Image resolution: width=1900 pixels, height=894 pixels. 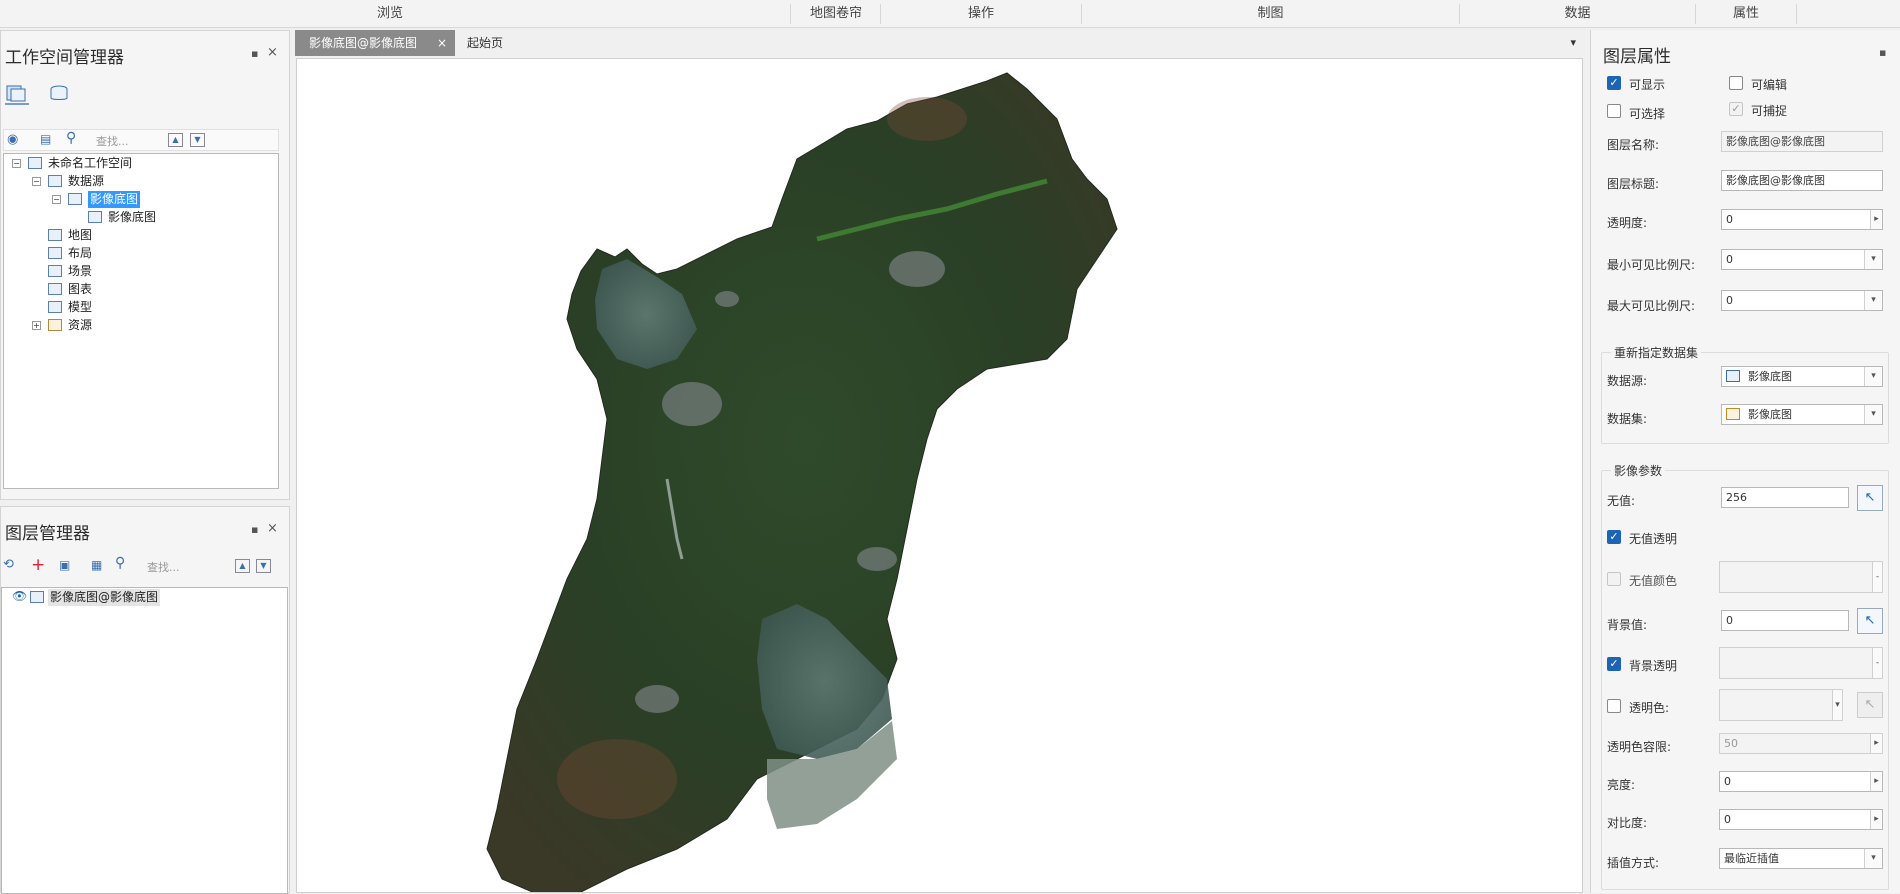 What do you see at coordinates (19, 596) in the screenshot?
I see `visibility-eye-icon: 👁` at bounding box center [19, 596].